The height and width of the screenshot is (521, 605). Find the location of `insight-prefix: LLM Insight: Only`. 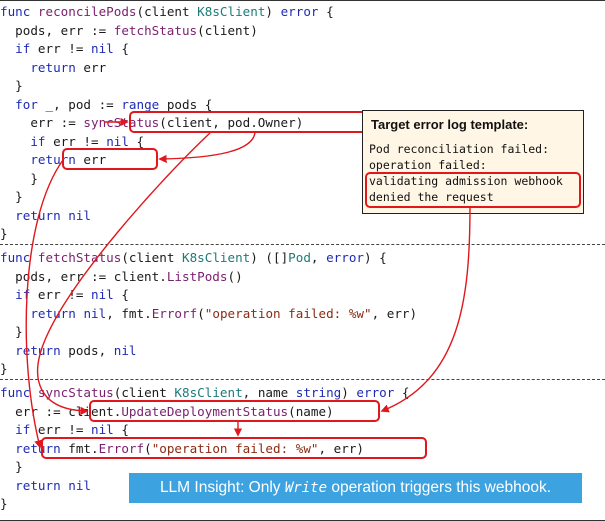

insight-prefix: LLM Insight: Only is located at coordinates (222, 487).